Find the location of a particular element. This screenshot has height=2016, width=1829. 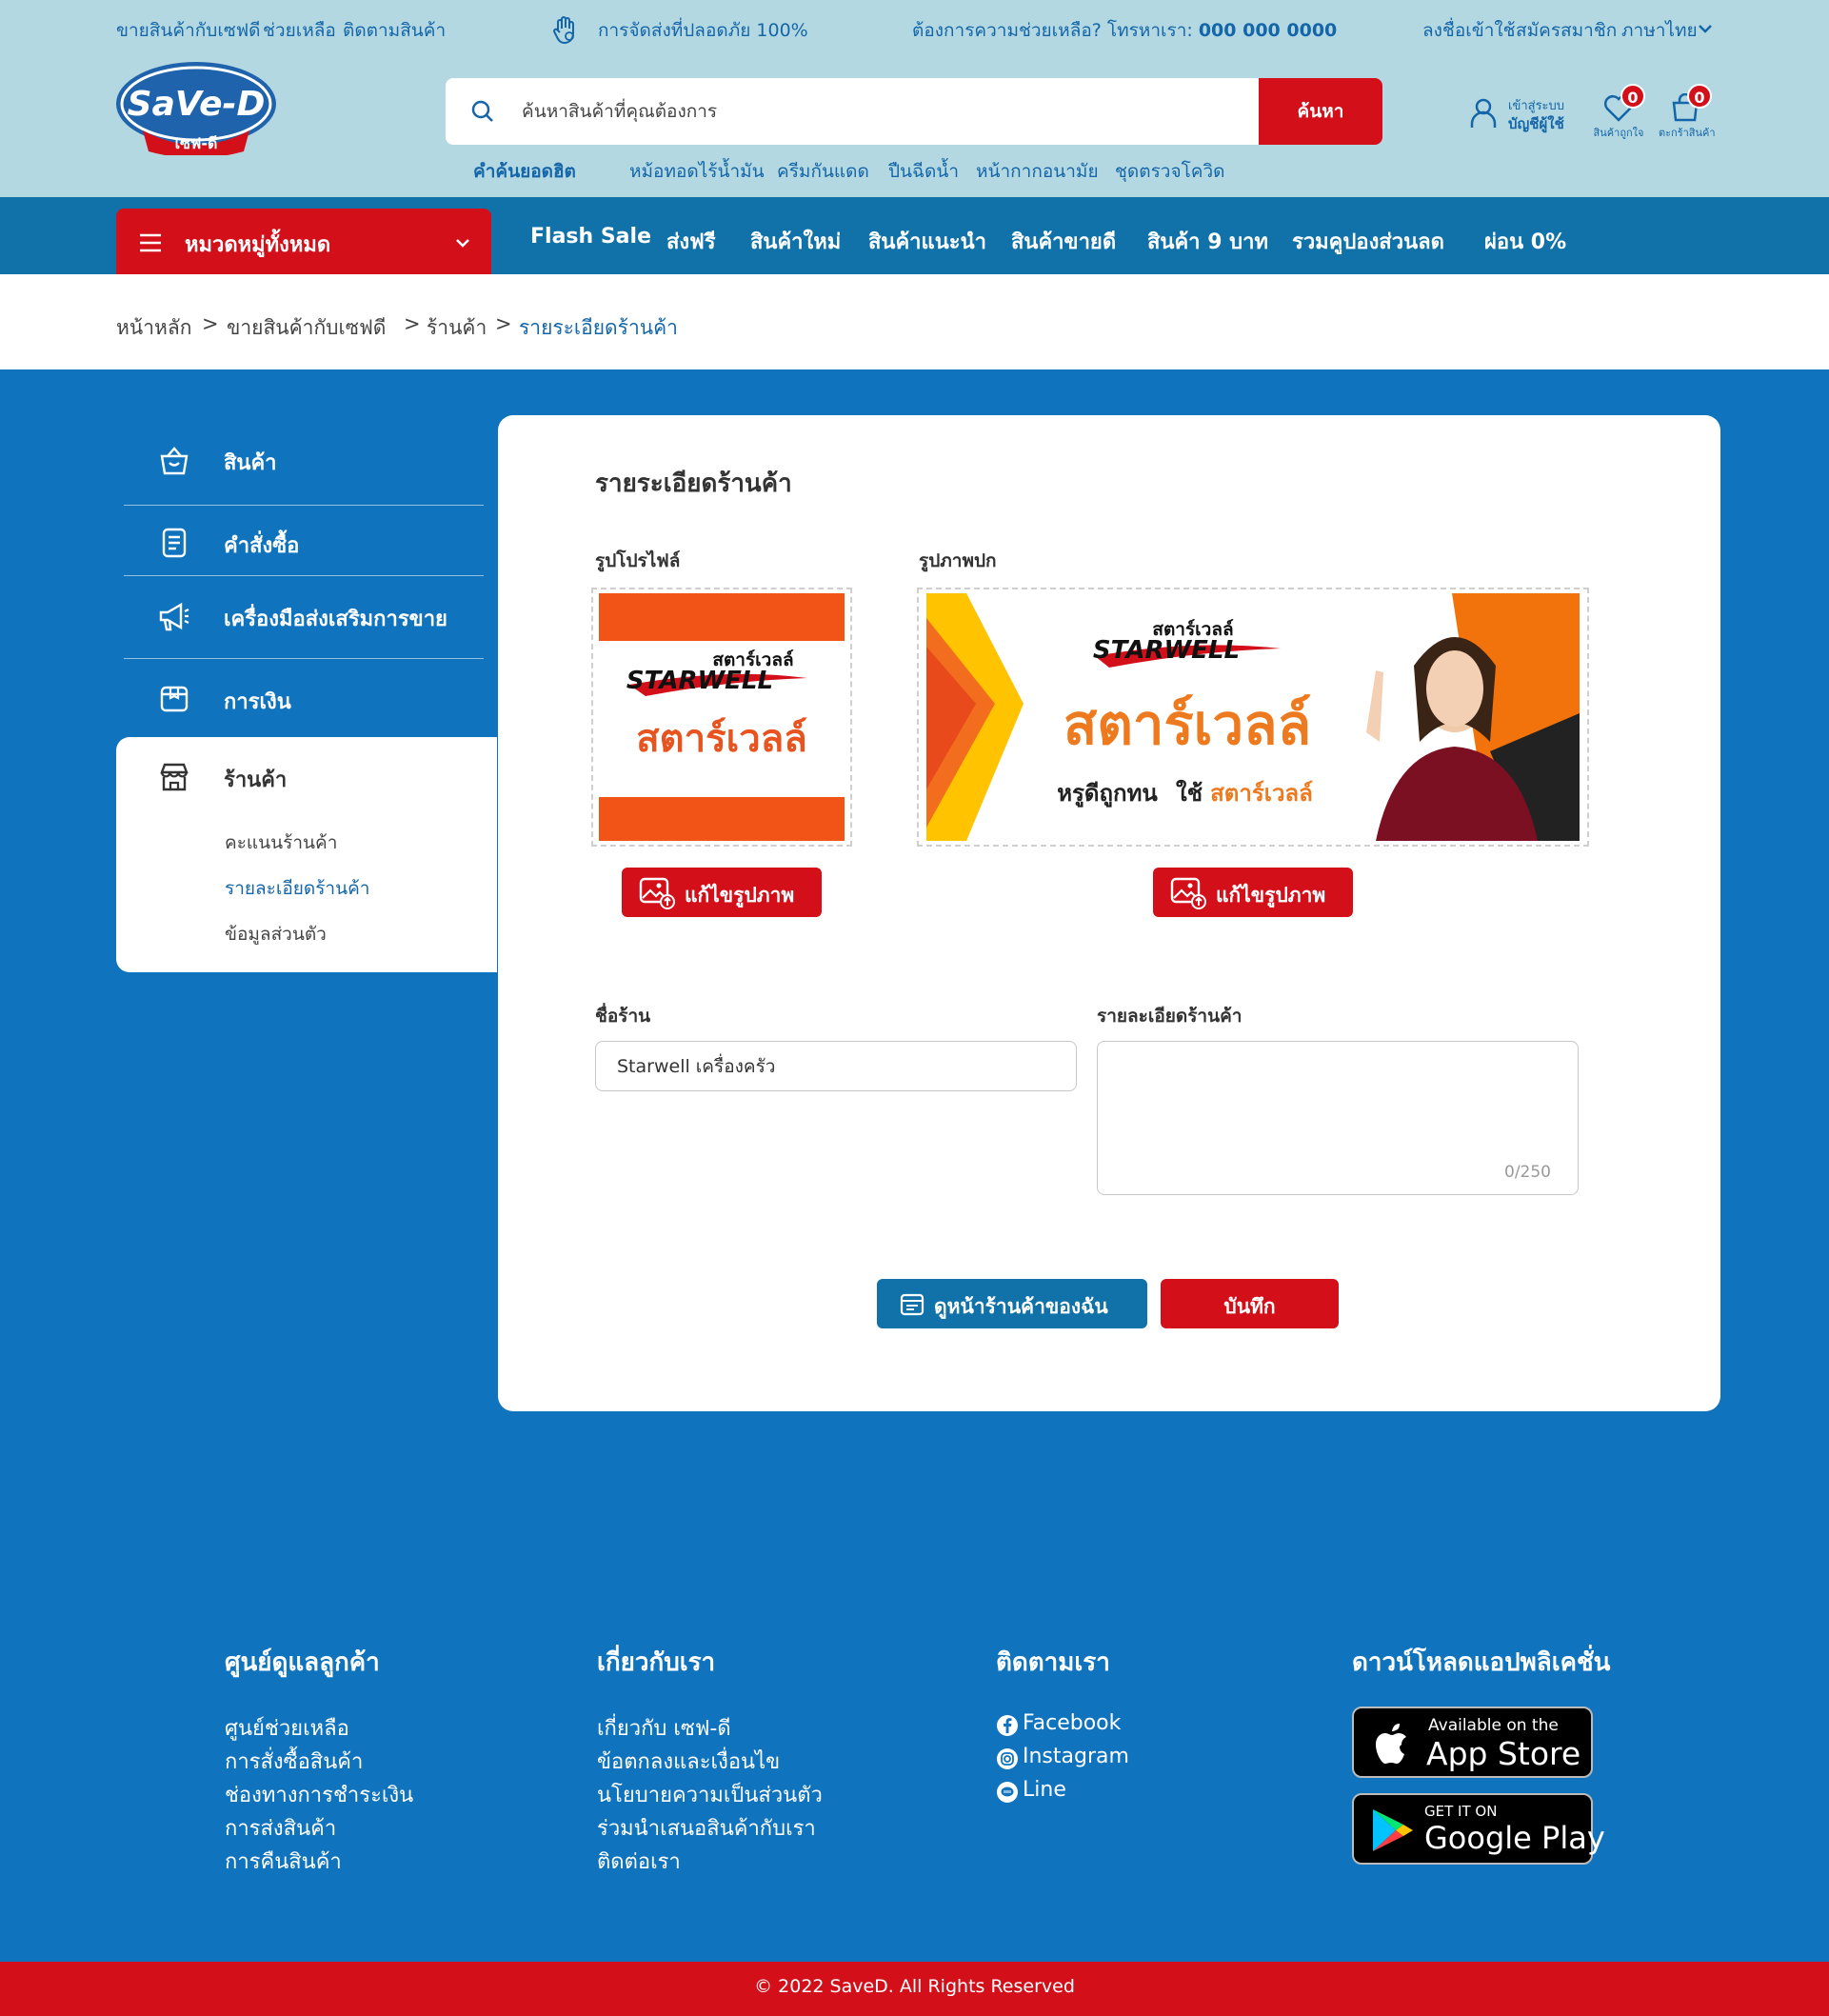

wishlist-button: 0 สินค้าถูกใจ is located at coordinates (1620, 112).